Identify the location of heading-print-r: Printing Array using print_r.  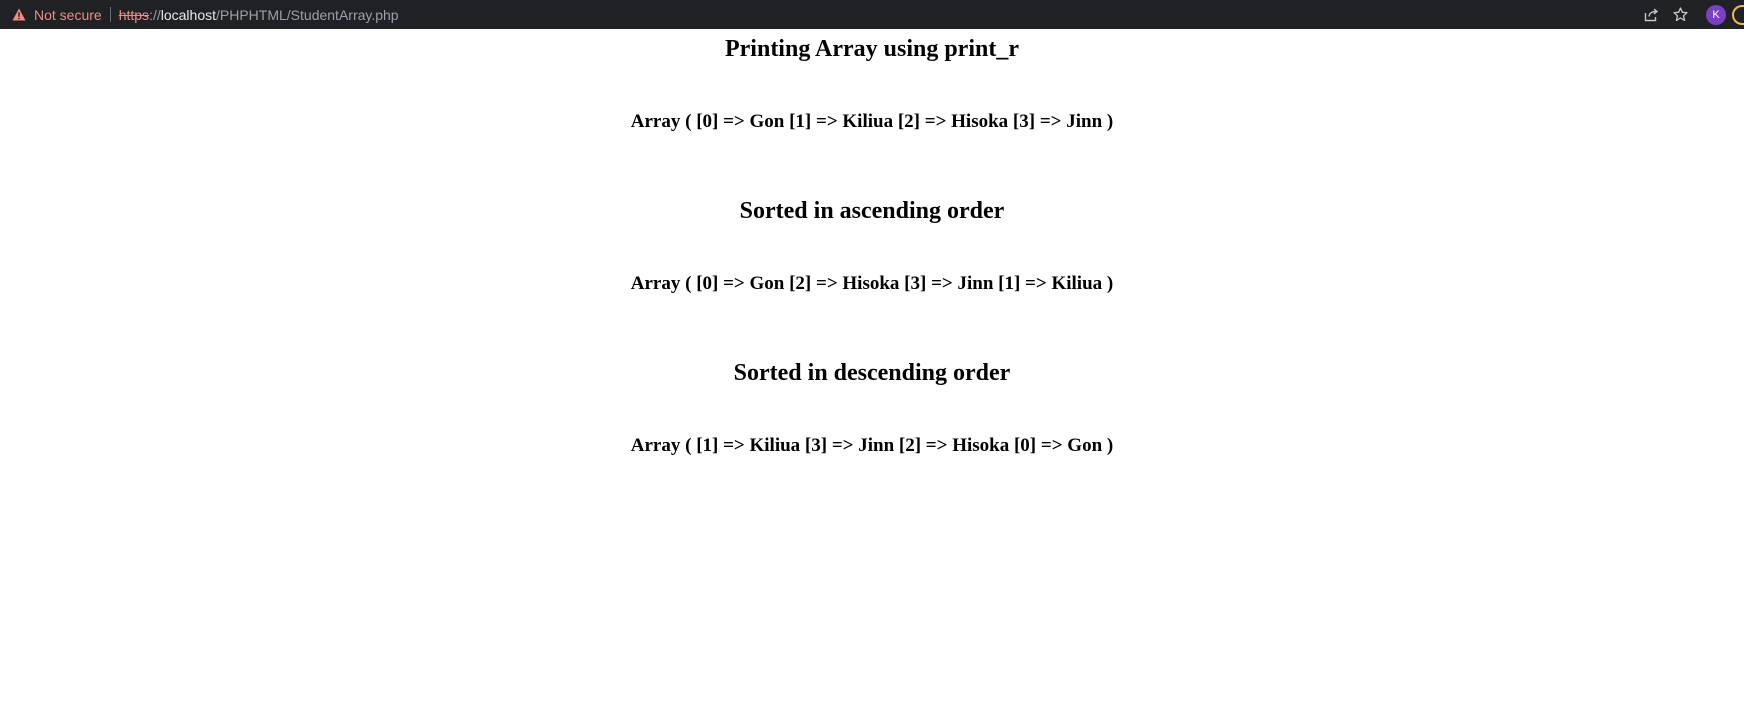
(871, 49).